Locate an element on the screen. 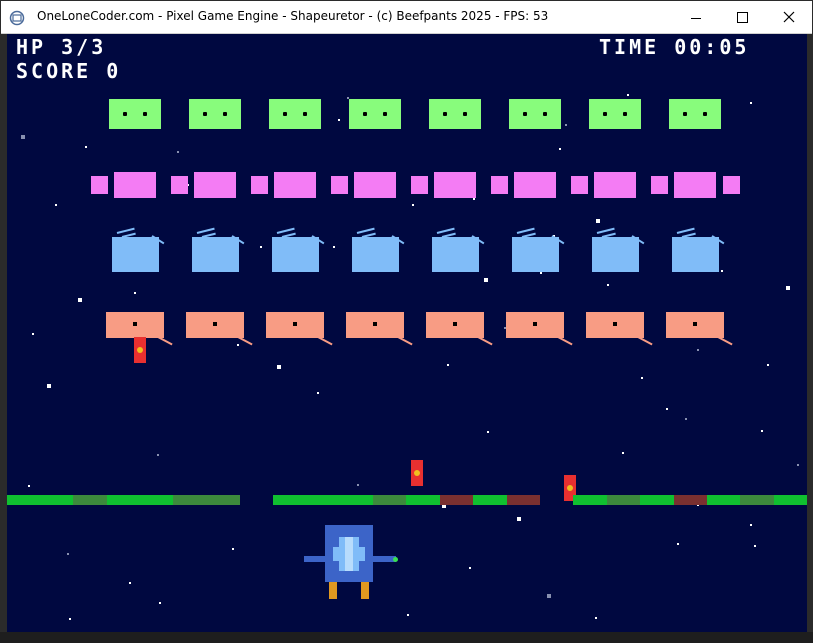 The width and height of the screenshot is (813, 643). close-button is located at coordinates (788, 17).